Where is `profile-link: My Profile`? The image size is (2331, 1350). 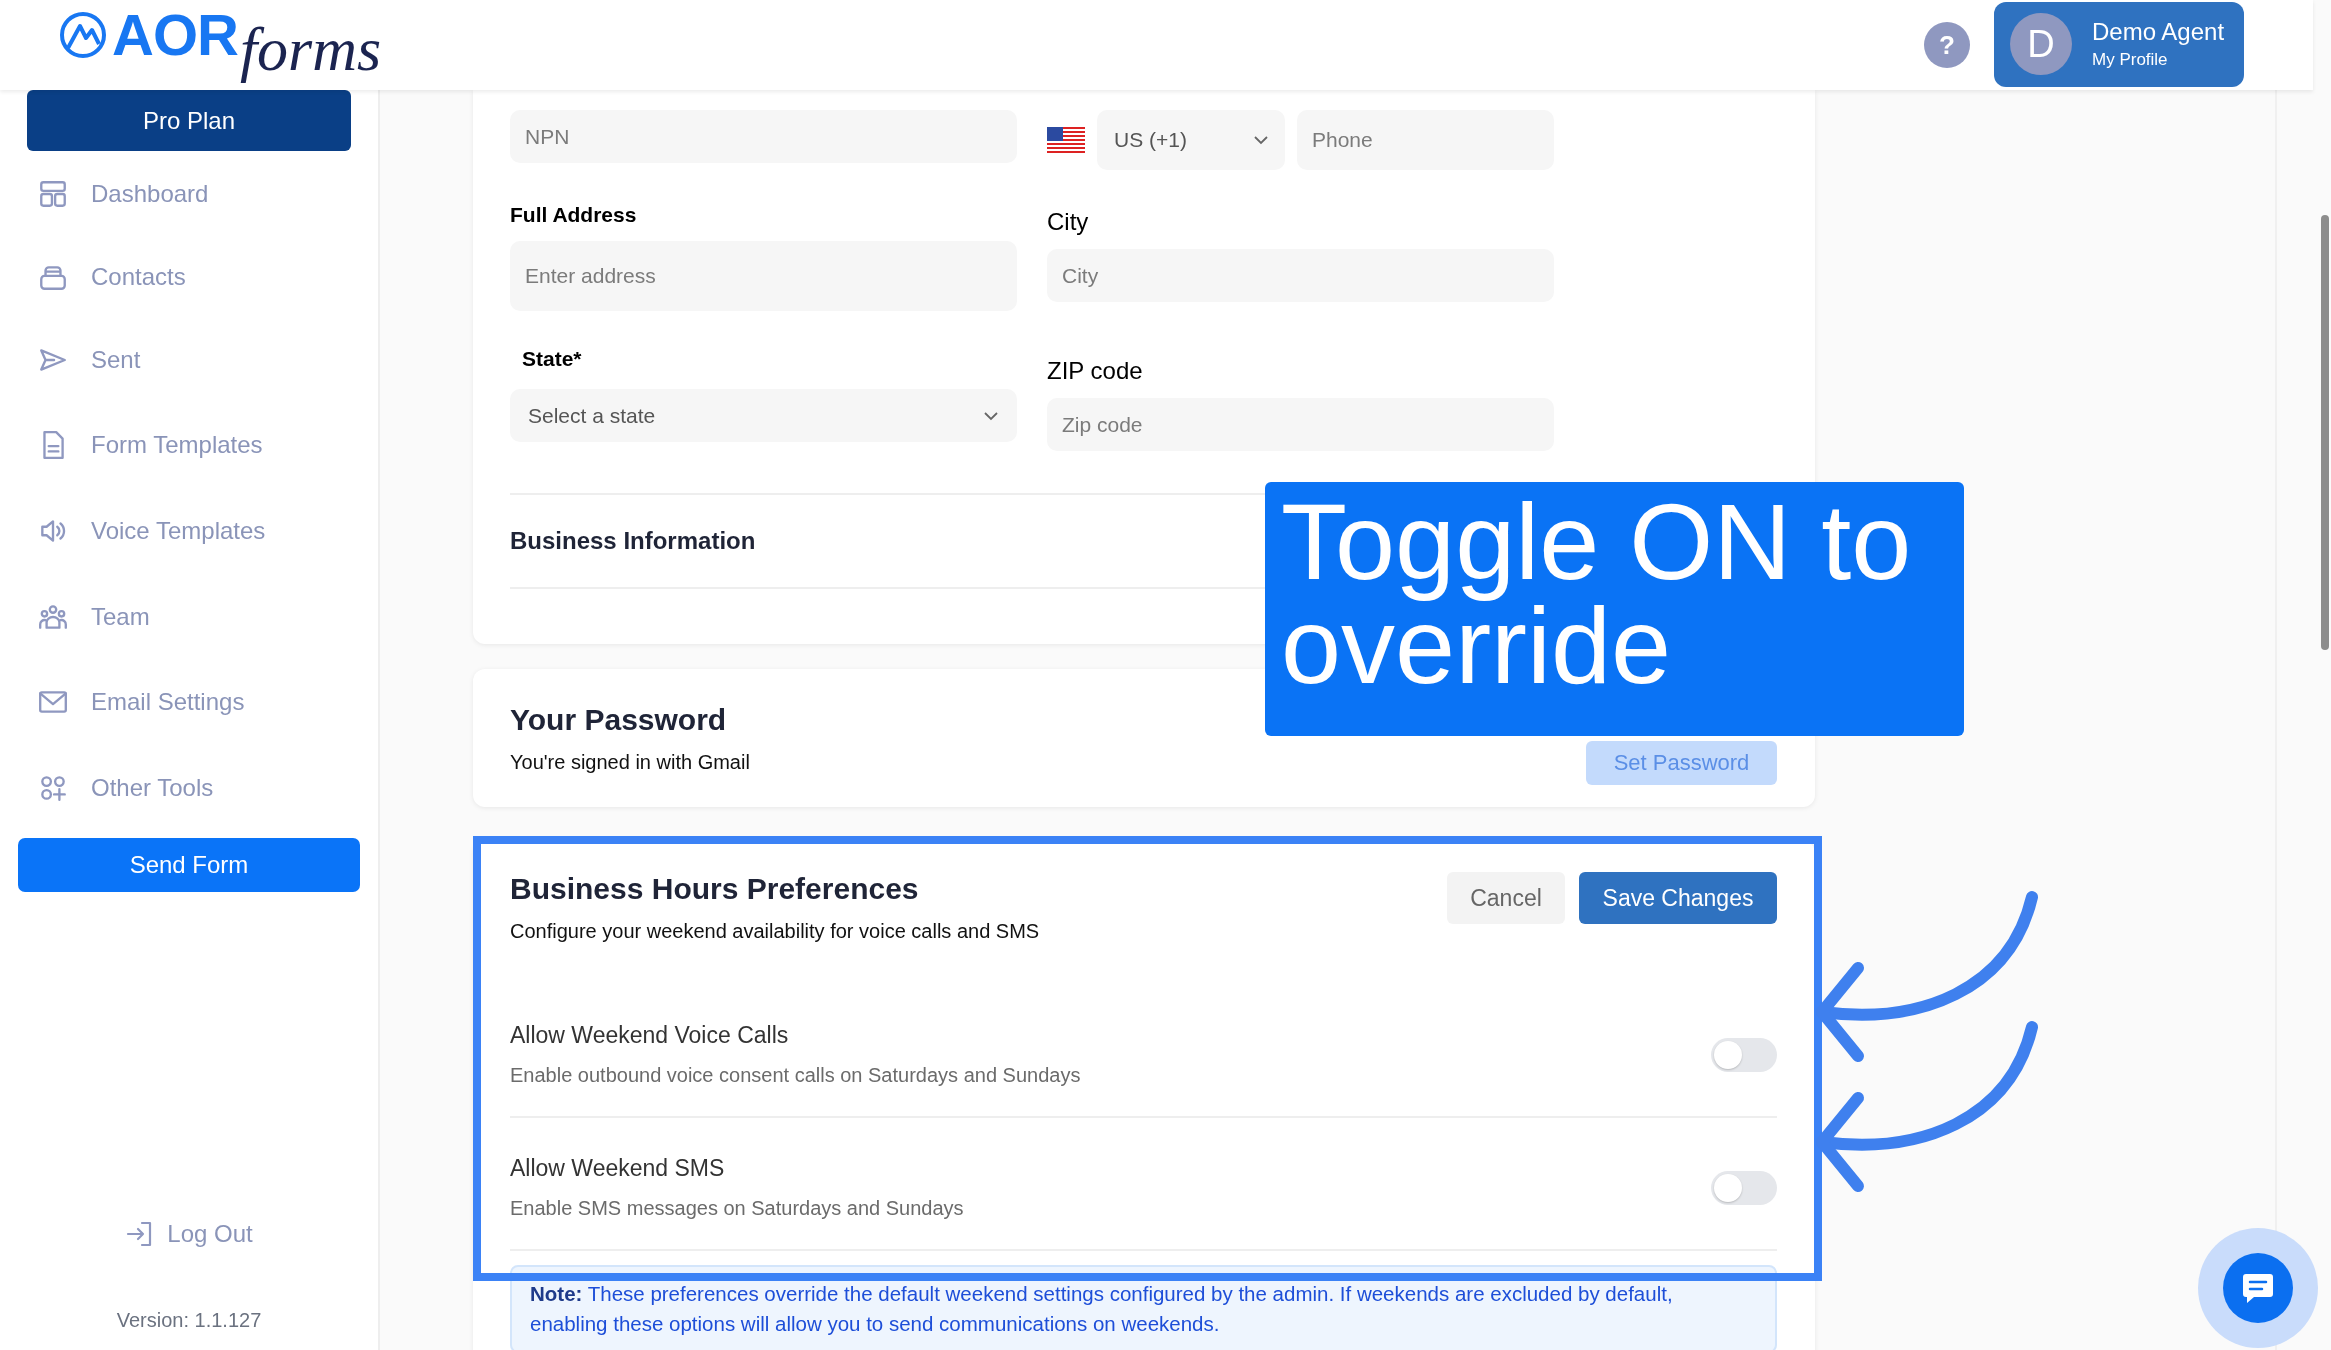 profile-link: My Profile is located at coordinates (2130, 60).